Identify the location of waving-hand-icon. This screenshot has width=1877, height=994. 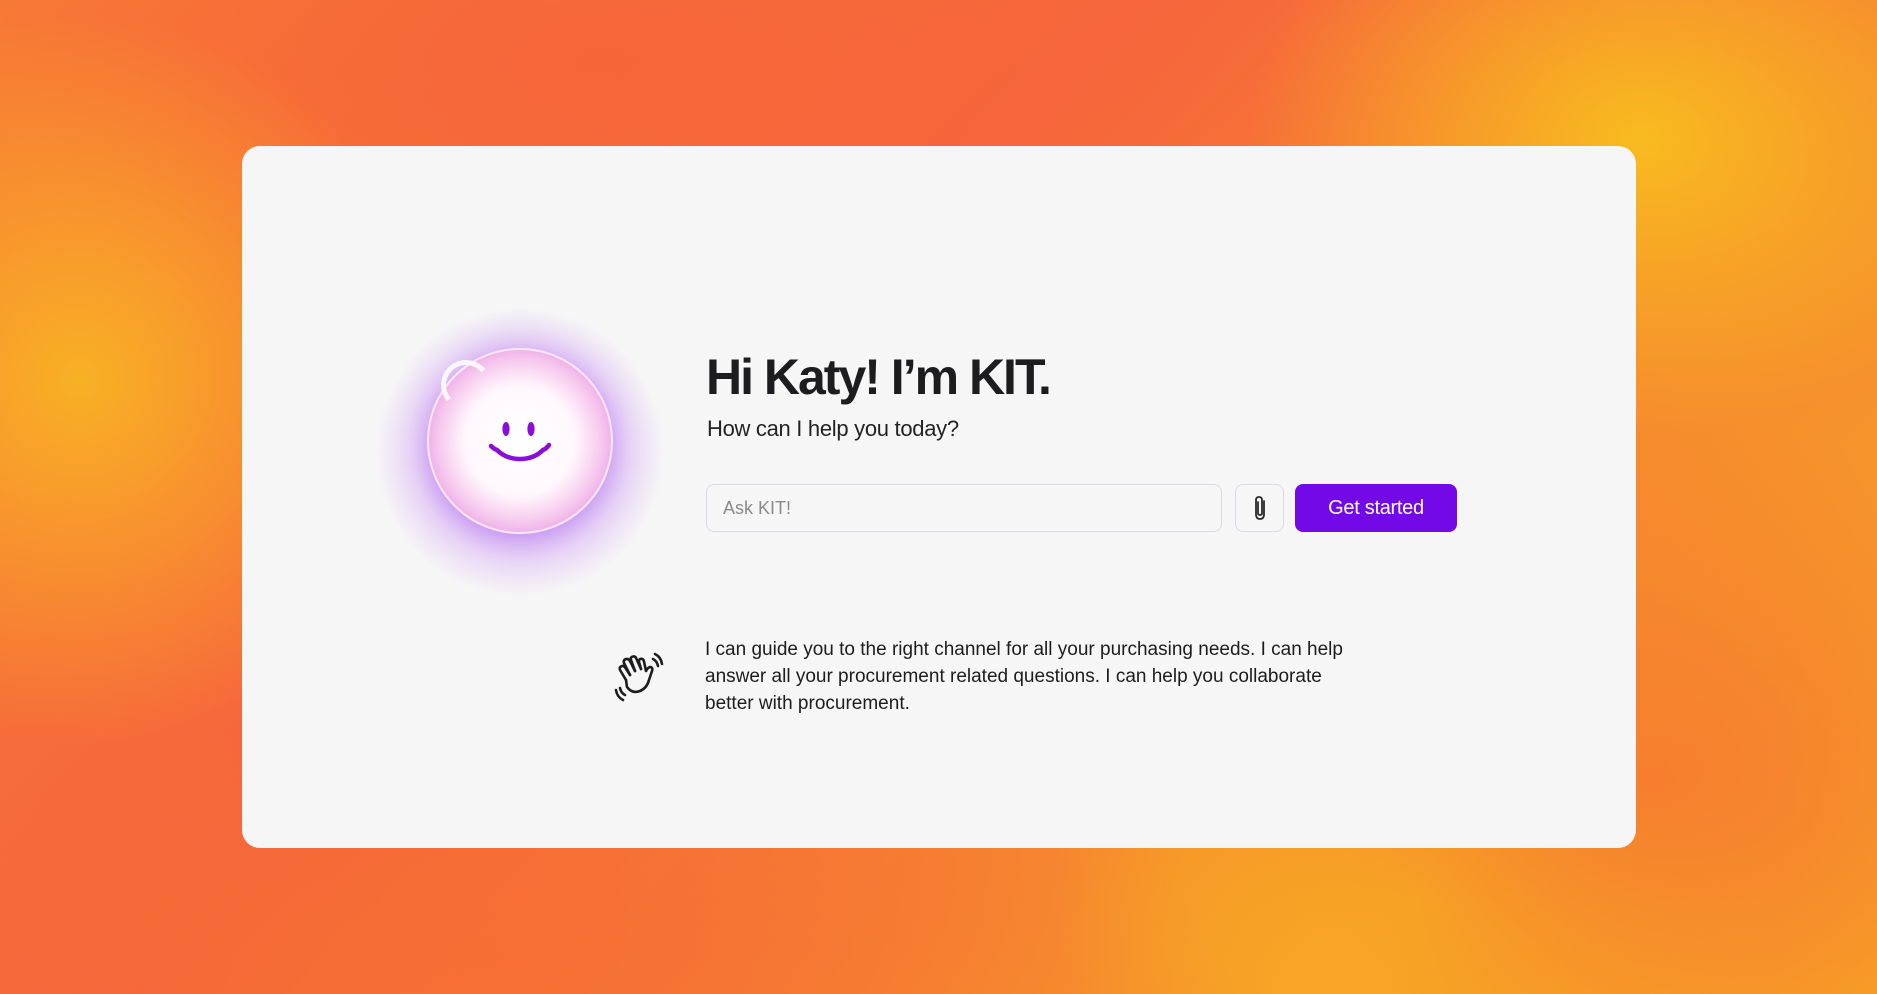
(639, 677).